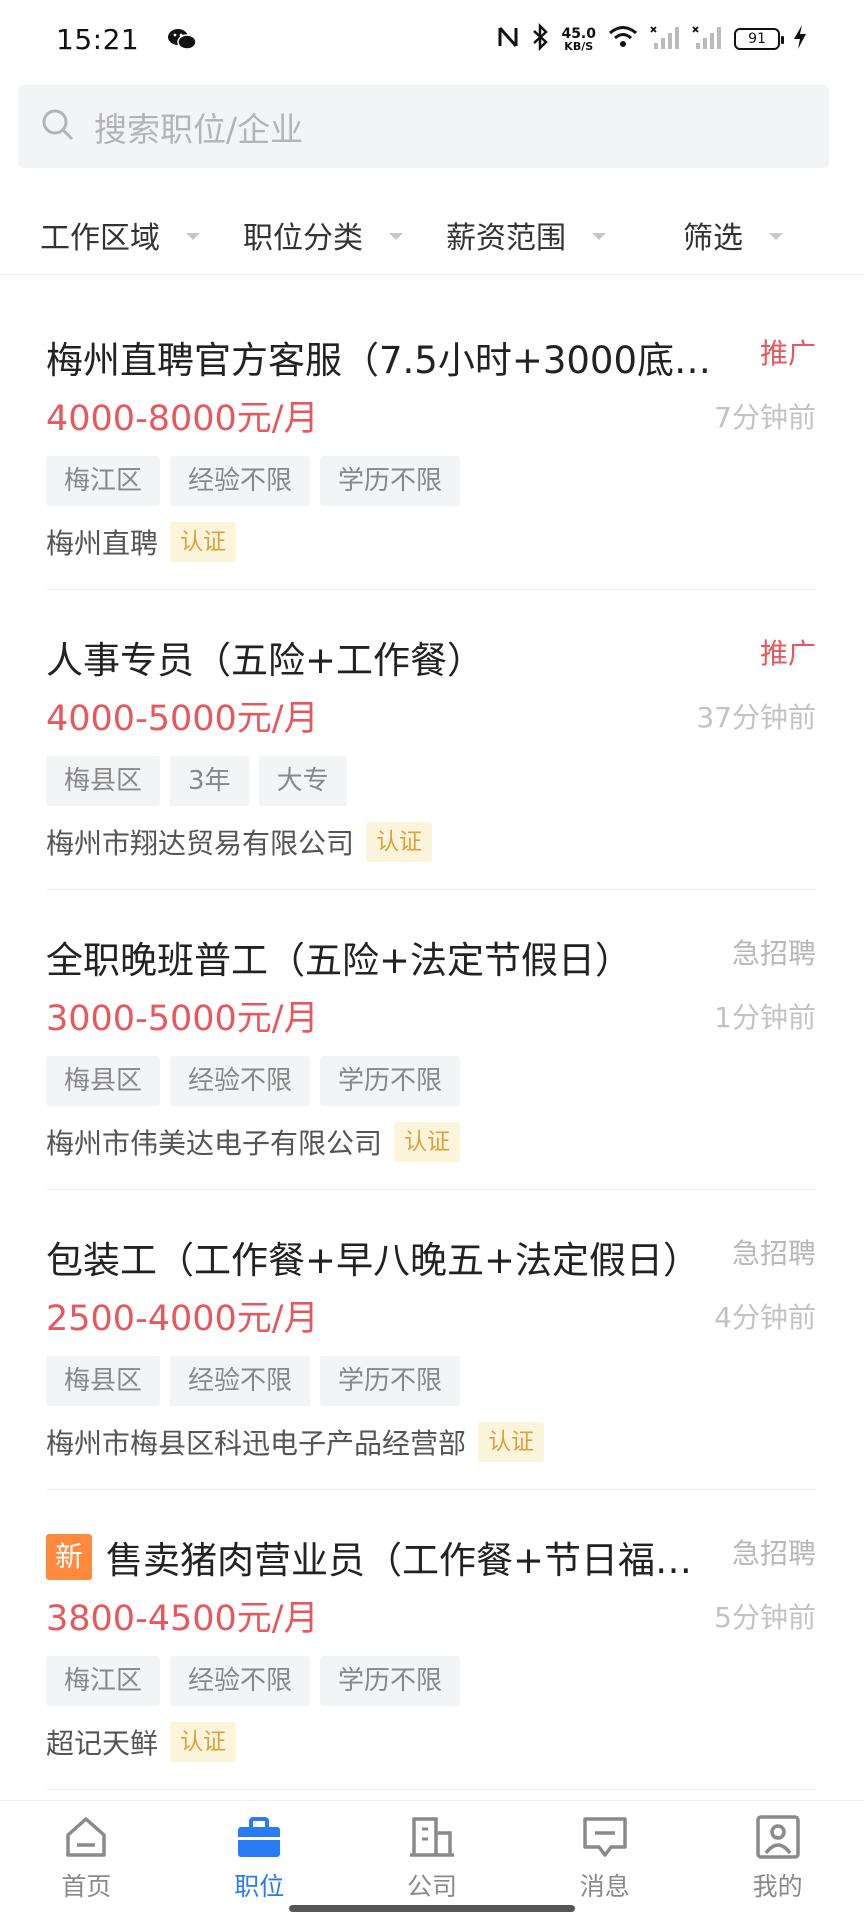 The image size is (864, 1920). I want to click on filter-more: 筛选, so click(733, 235).